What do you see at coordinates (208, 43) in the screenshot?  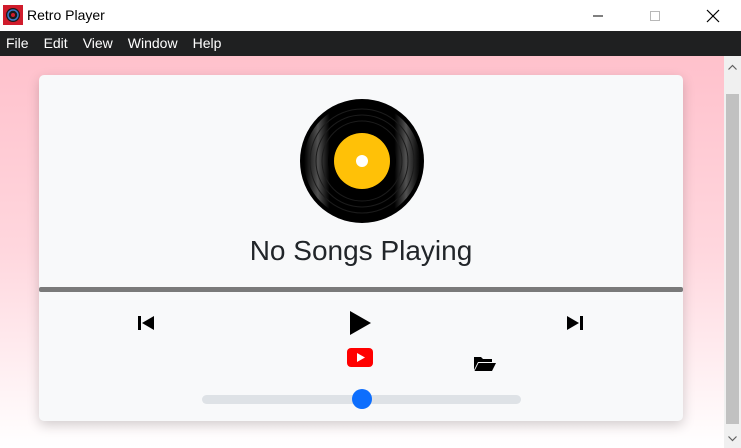 I see `menu-help: Help` at bounding box center [208, 43].